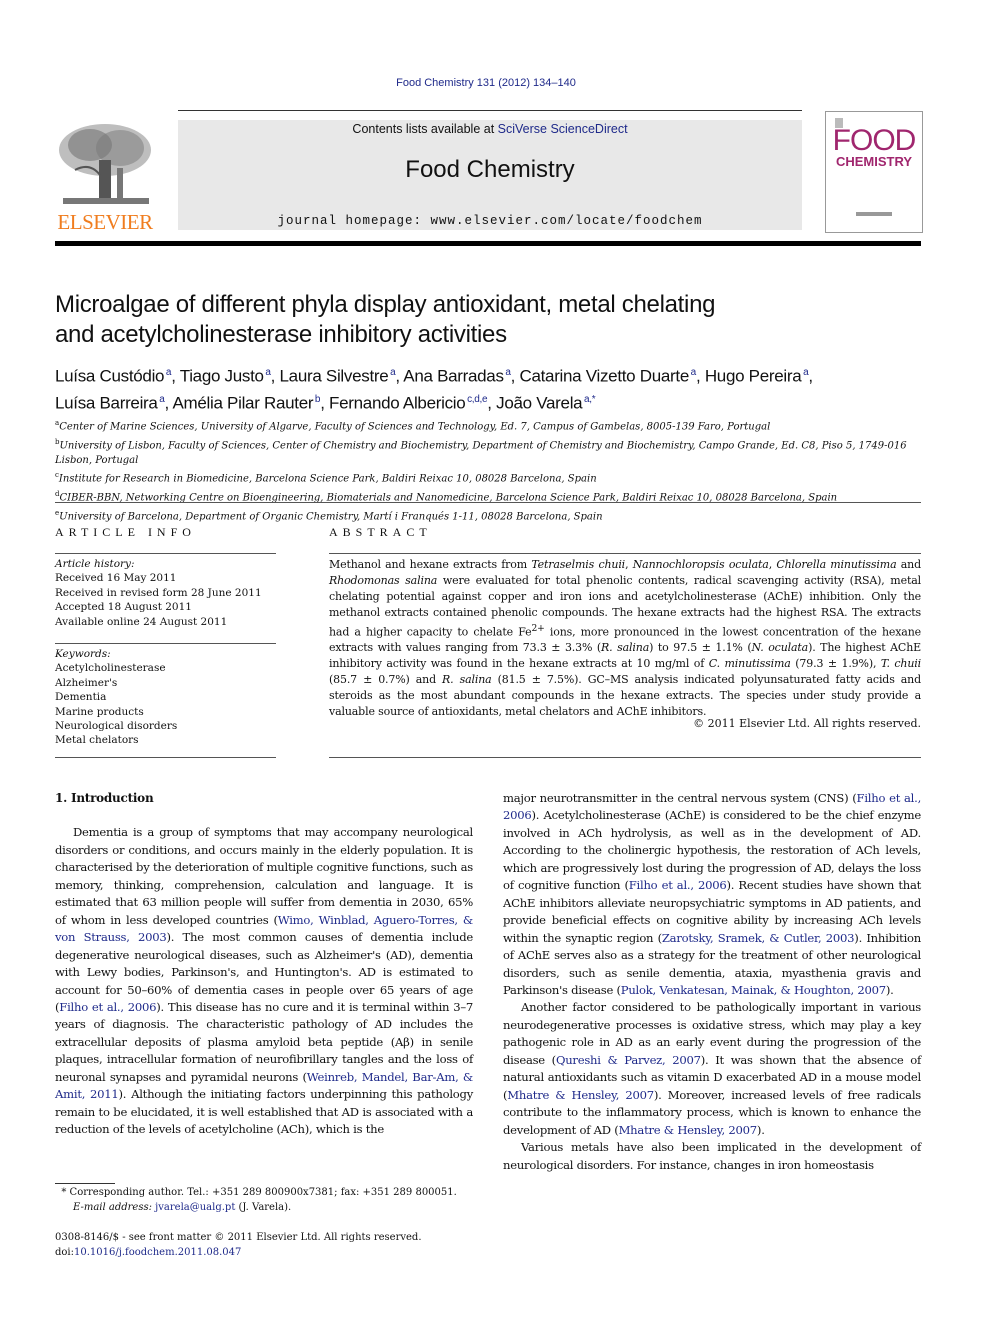  What do you see at coordinates (453, 376) in the screenshot?
I see `author-name: Ana Barradas` at bounding box center [453, 376].